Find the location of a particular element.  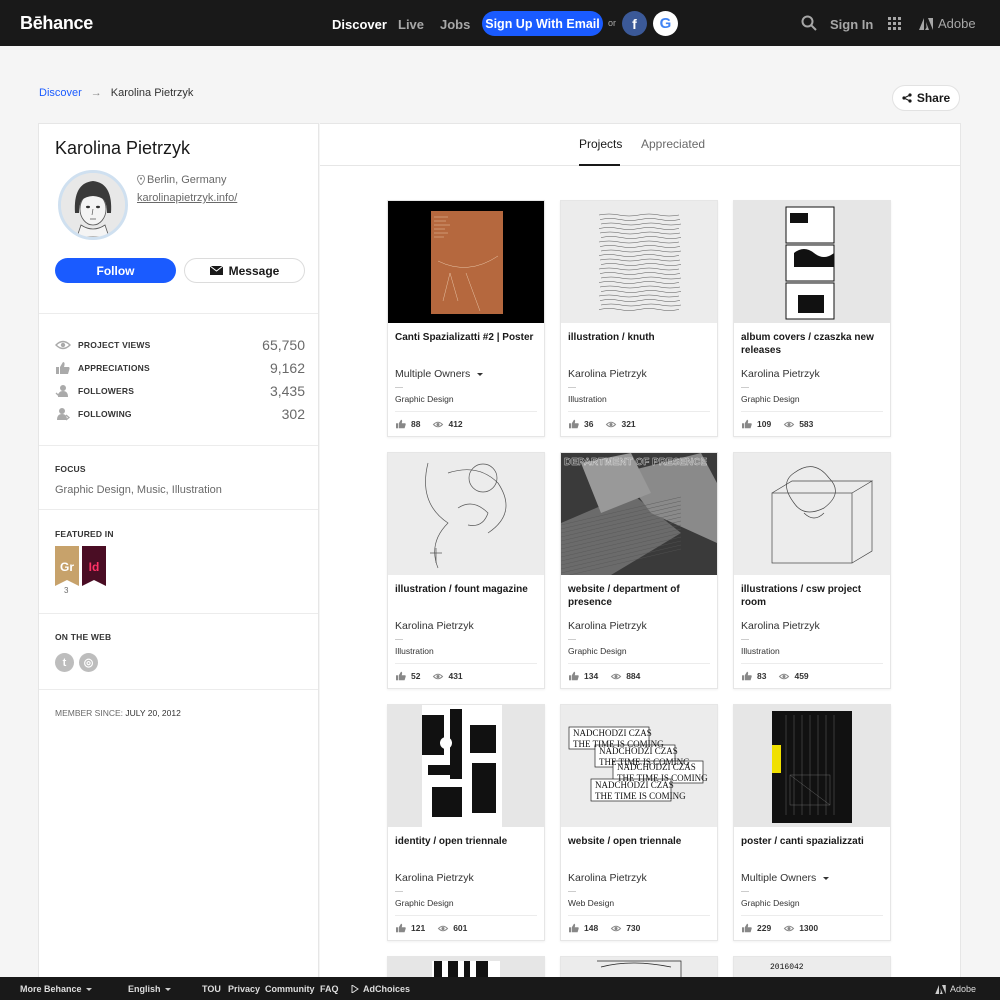

project-owner-name: Karolina Pietrzyk is located at coordinates (607, 878).